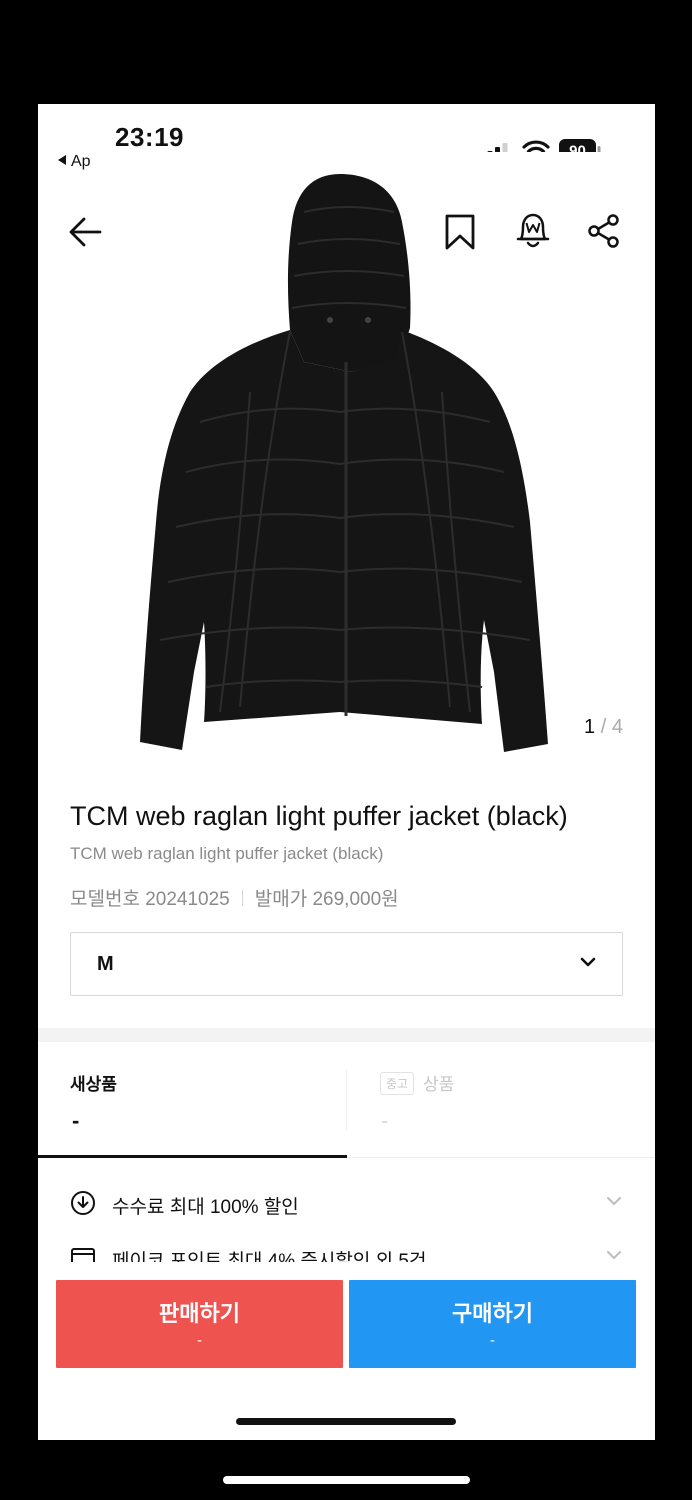  I want to click on release-price-label: 발매가, so click(281, 899).